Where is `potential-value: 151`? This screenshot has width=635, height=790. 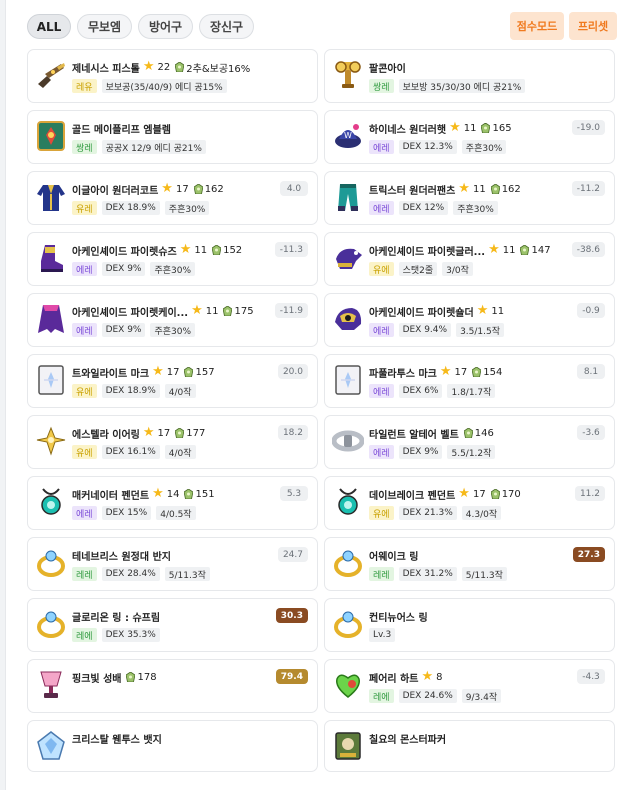
potential-value: 151 is located at coordinates (205, 494).